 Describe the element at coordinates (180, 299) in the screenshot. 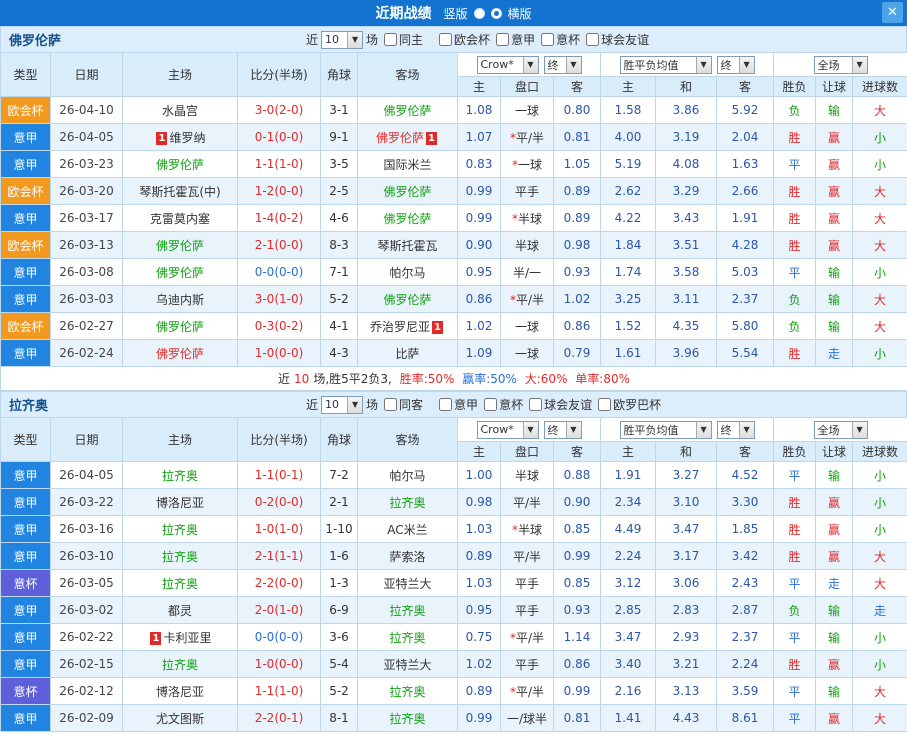

I see `home-team-cell: 乌迪内斯` at that location.